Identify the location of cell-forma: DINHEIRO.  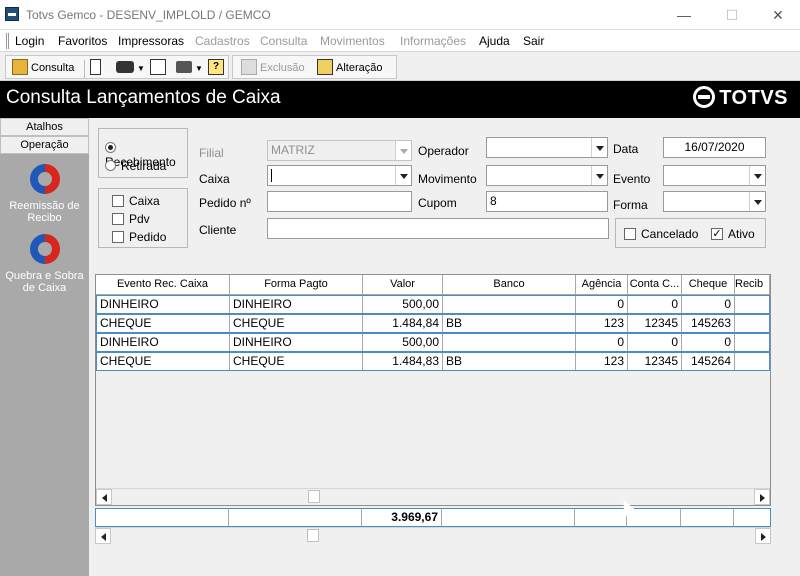
(296, 342).